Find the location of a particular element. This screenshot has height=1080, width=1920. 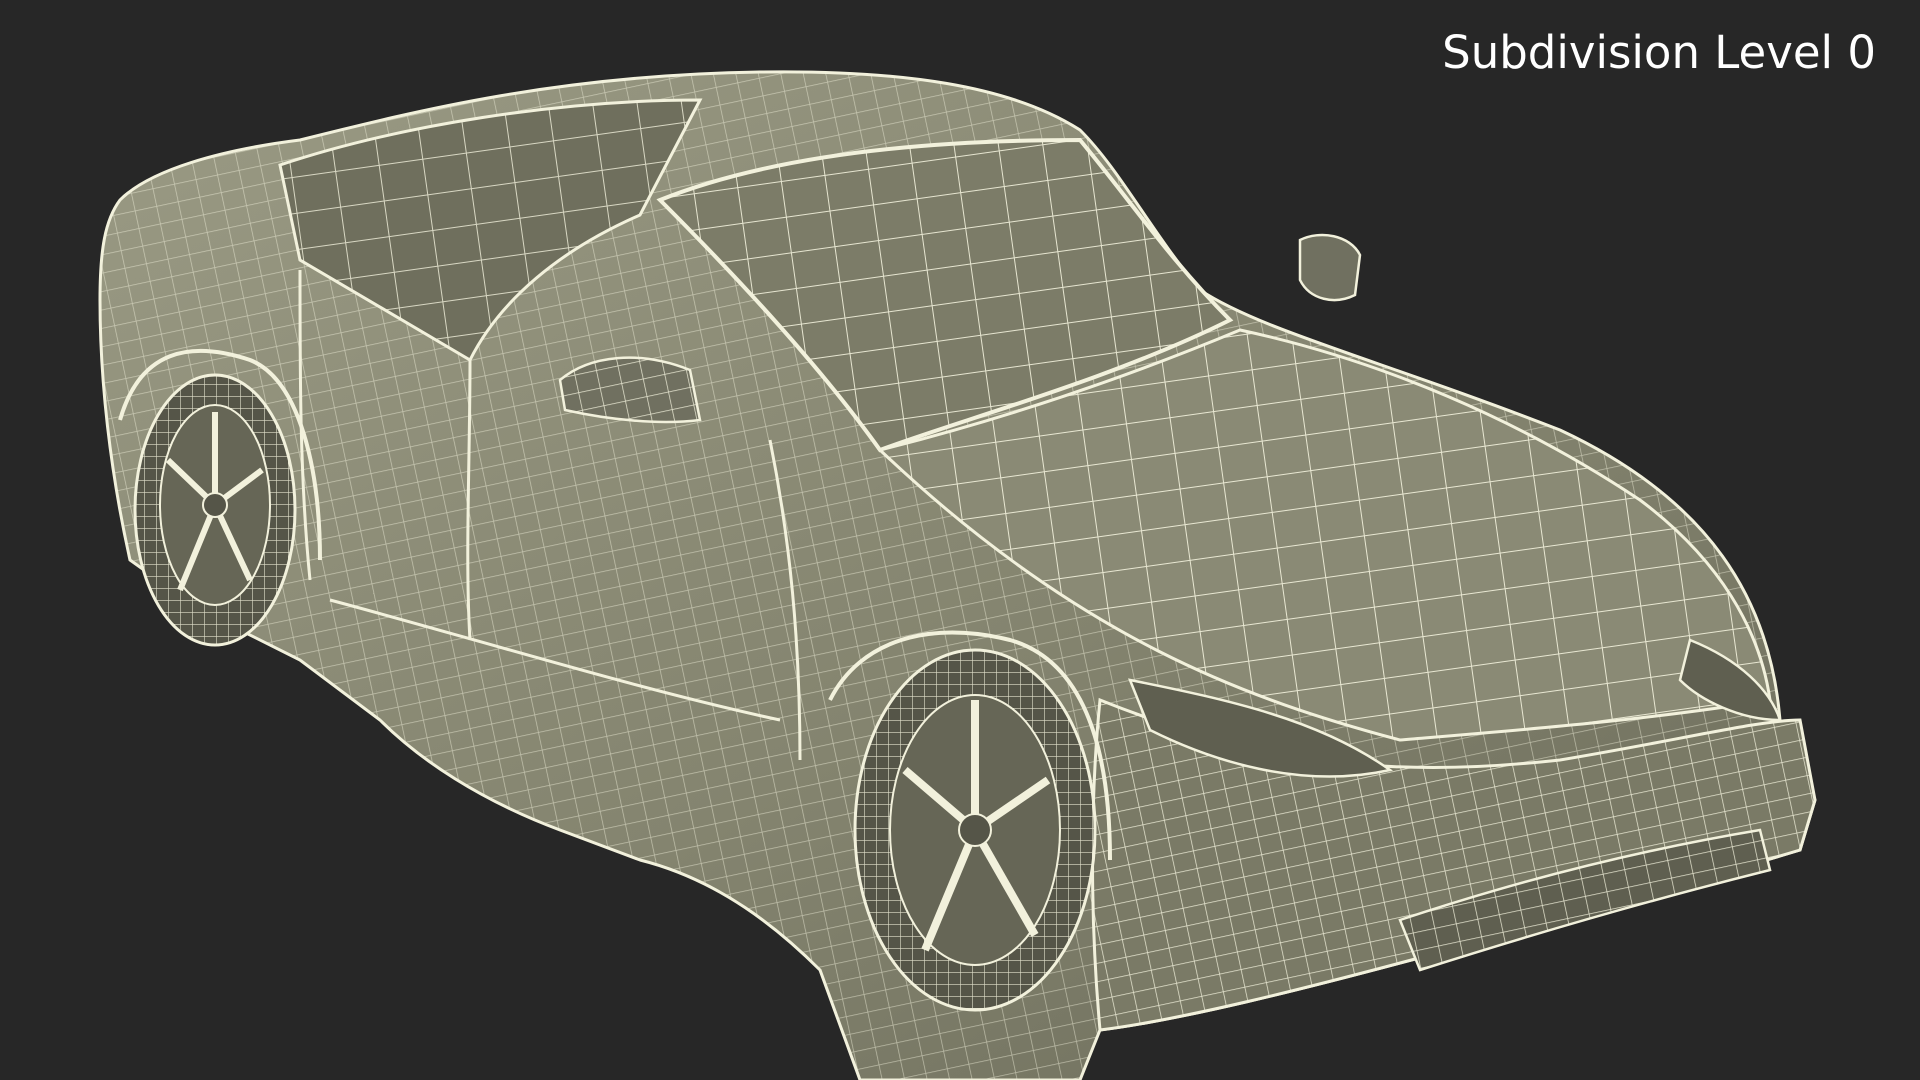

subdivision-level-label: Subdivision Level 0 is located at coordinates (1659, 52).